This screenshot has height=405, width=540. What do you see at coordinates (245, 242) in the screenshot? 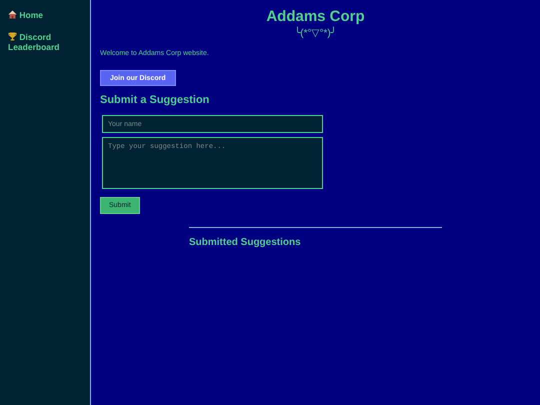
I see `section-heading: Submitted Suggestions` at bounding box center [245, 242].